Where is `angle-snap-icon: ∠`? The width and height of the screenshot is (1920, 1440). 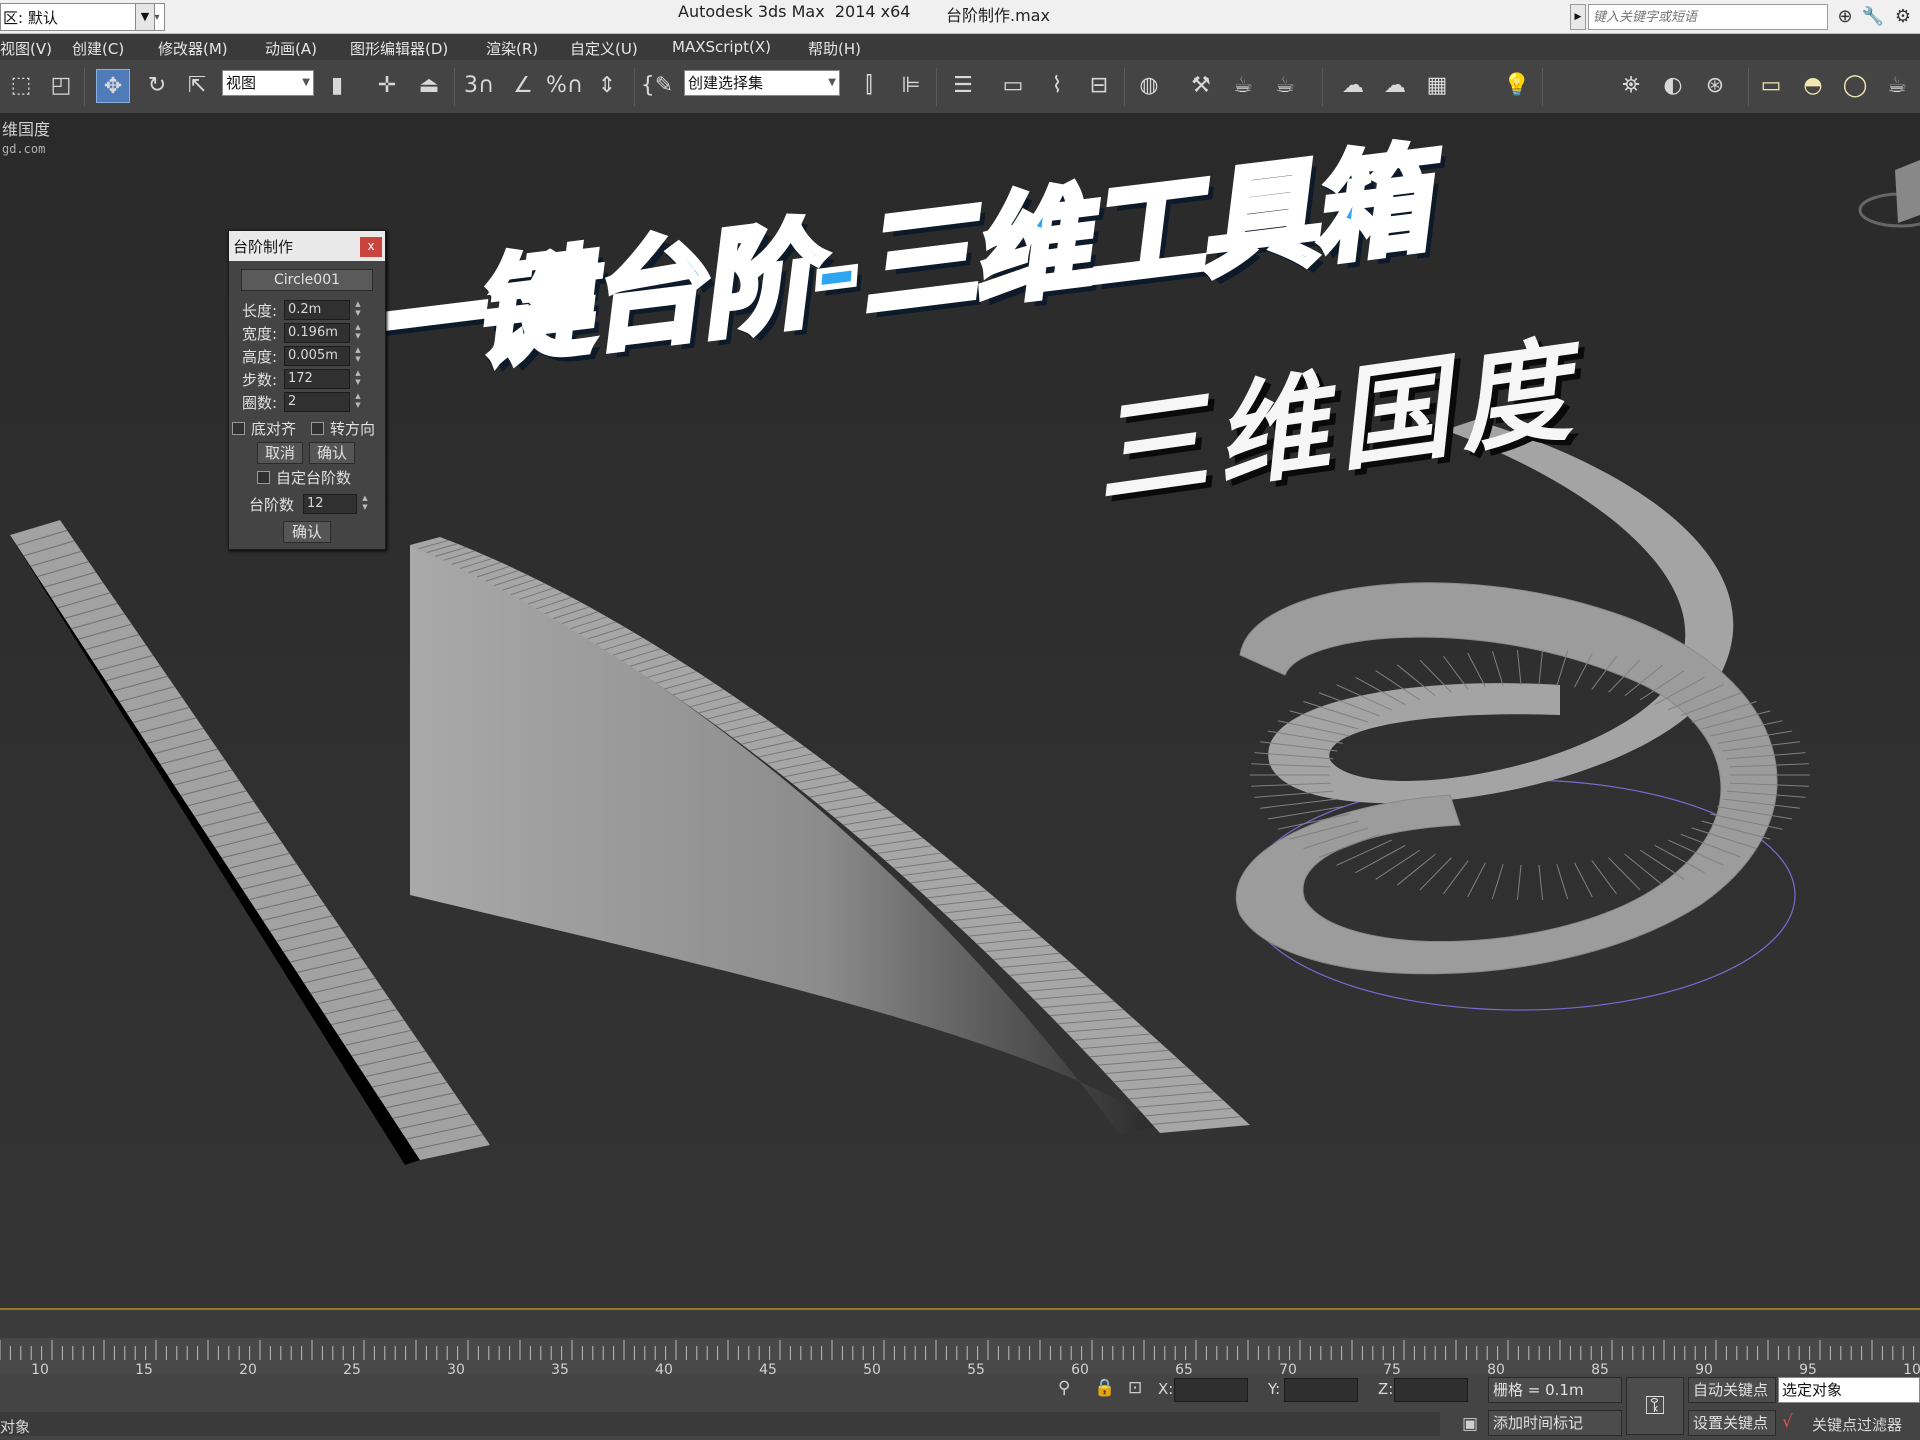
angle-snap-icon: ∠ is located at coordinates (523, 86).